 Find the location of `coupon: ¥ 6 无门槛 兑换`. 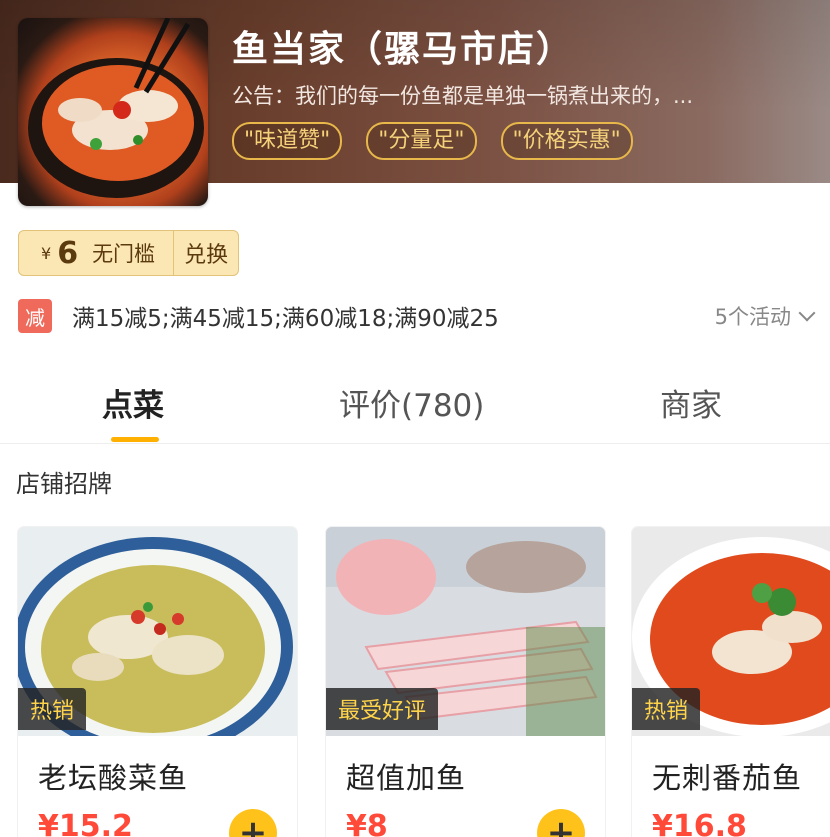

coupon: ¥ 6 无门槛 兑换 is located at coordinates (129, 253).